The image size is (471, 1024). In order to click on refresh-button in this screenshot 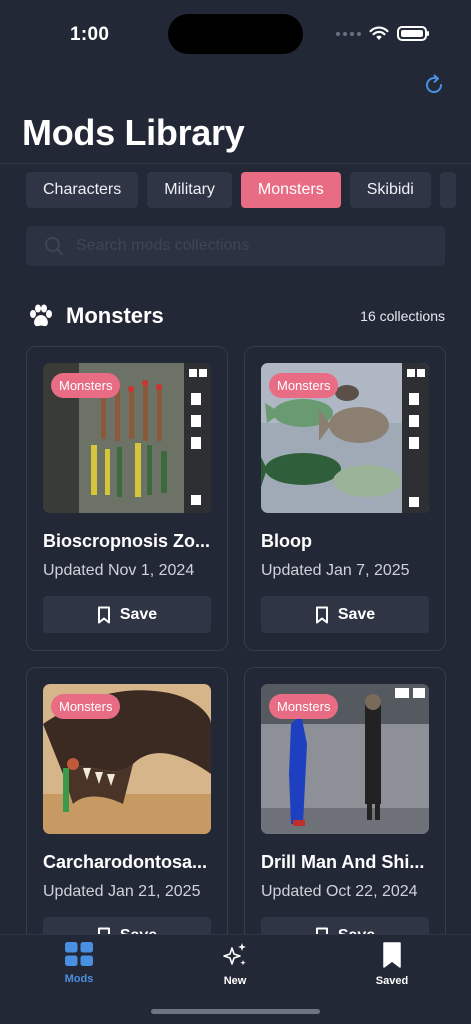, I will do `click(434, 85)`.